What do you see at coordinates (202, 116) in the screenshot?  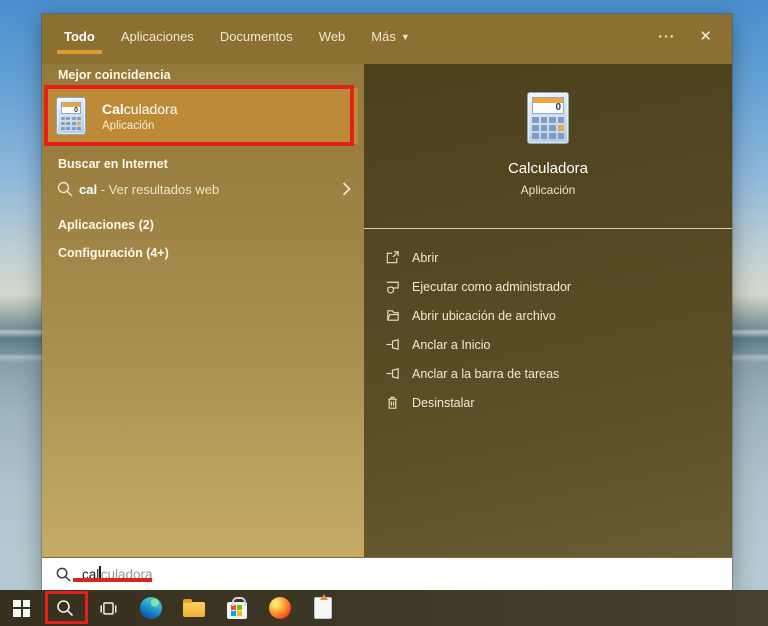 I see `best-match-result-calculadora: 0 Calculadora Aplicación` at bounding box center [202, 116].